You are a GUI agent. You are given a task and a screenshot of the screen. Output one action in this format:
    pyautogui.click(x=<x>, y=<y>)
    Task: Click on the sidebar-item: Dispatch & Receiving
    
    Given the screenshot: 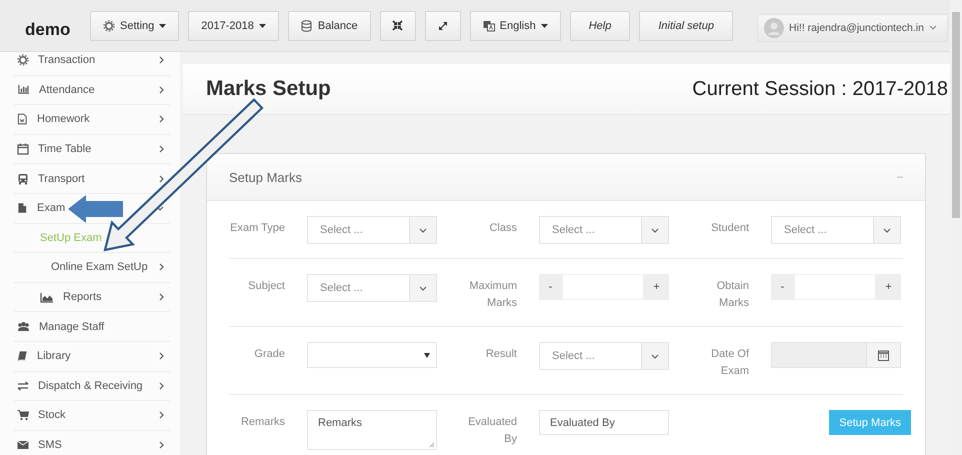 What is the action you would take?
    pyautogui.click(x=92, y=387)
    